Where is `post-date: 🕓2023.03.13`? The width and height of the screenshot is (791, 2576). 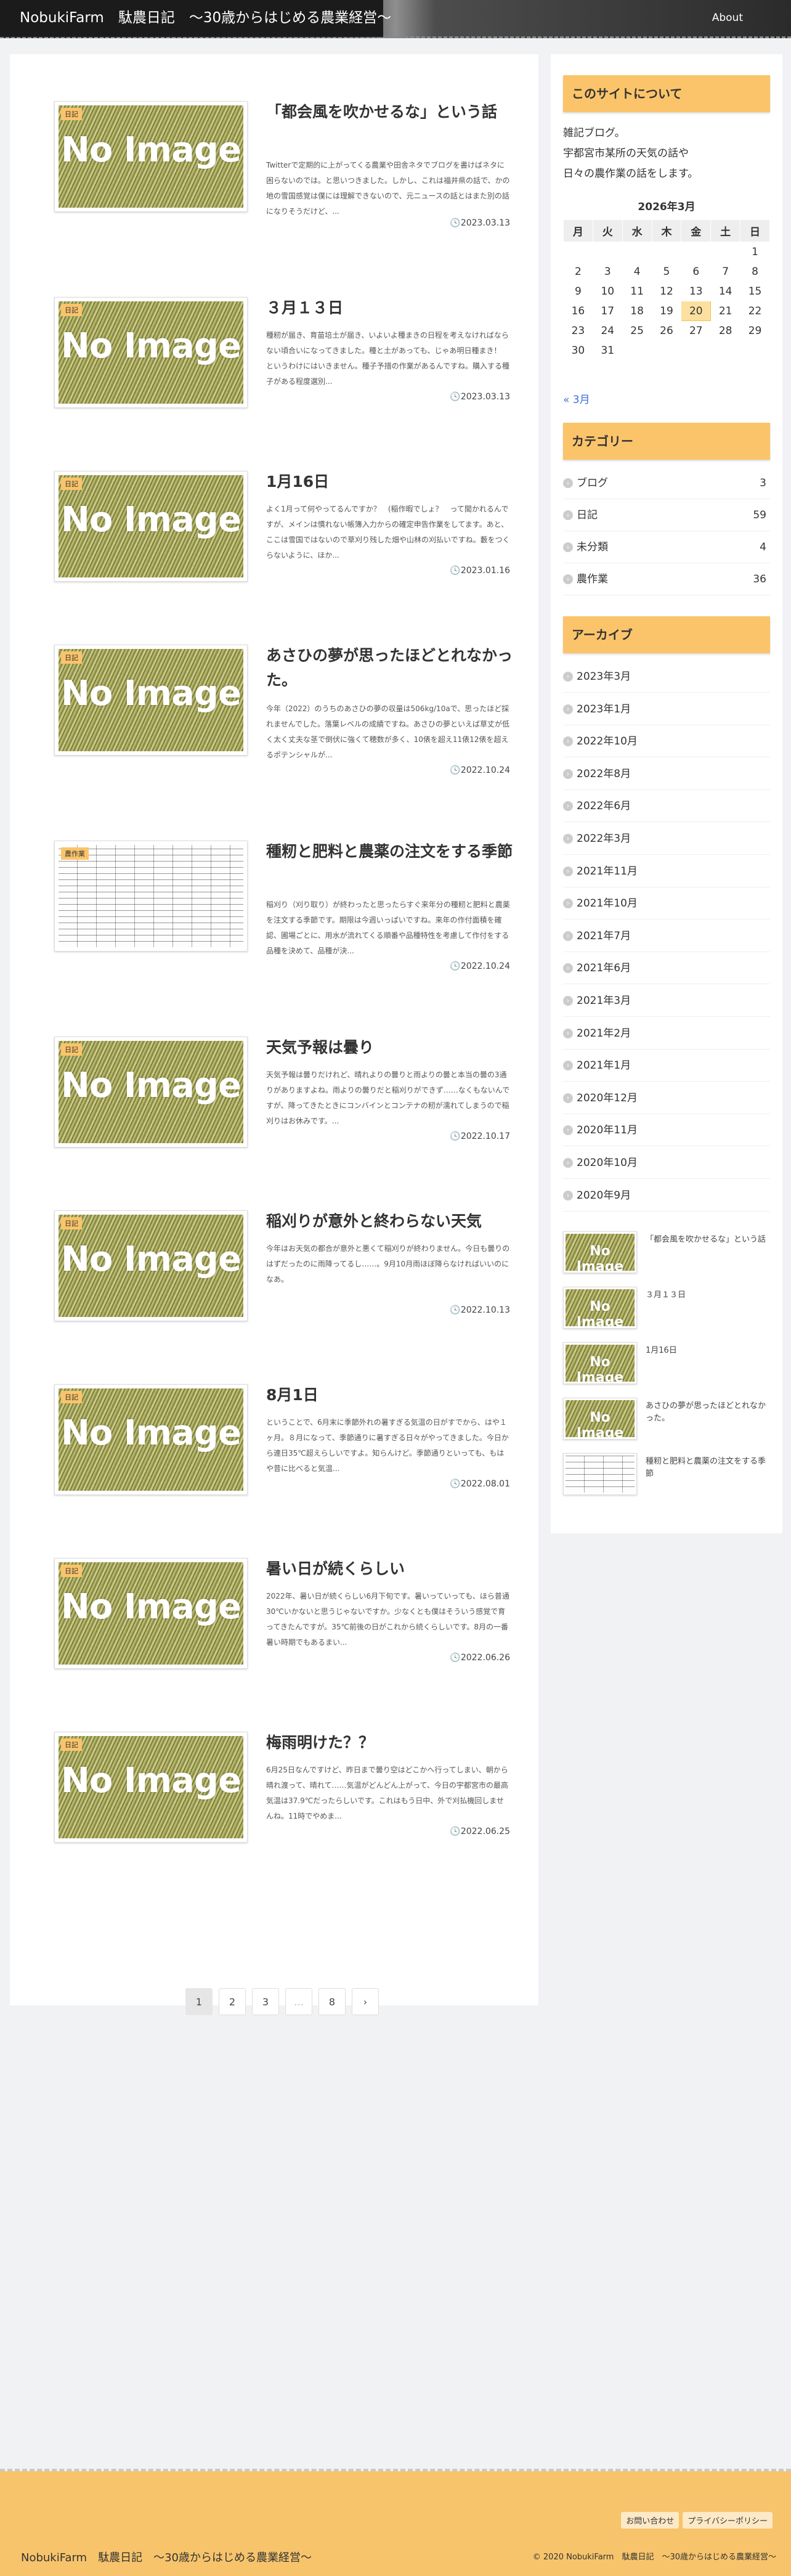
post-date: 🕓2023.03.13 is located at coordinates (480, 397).